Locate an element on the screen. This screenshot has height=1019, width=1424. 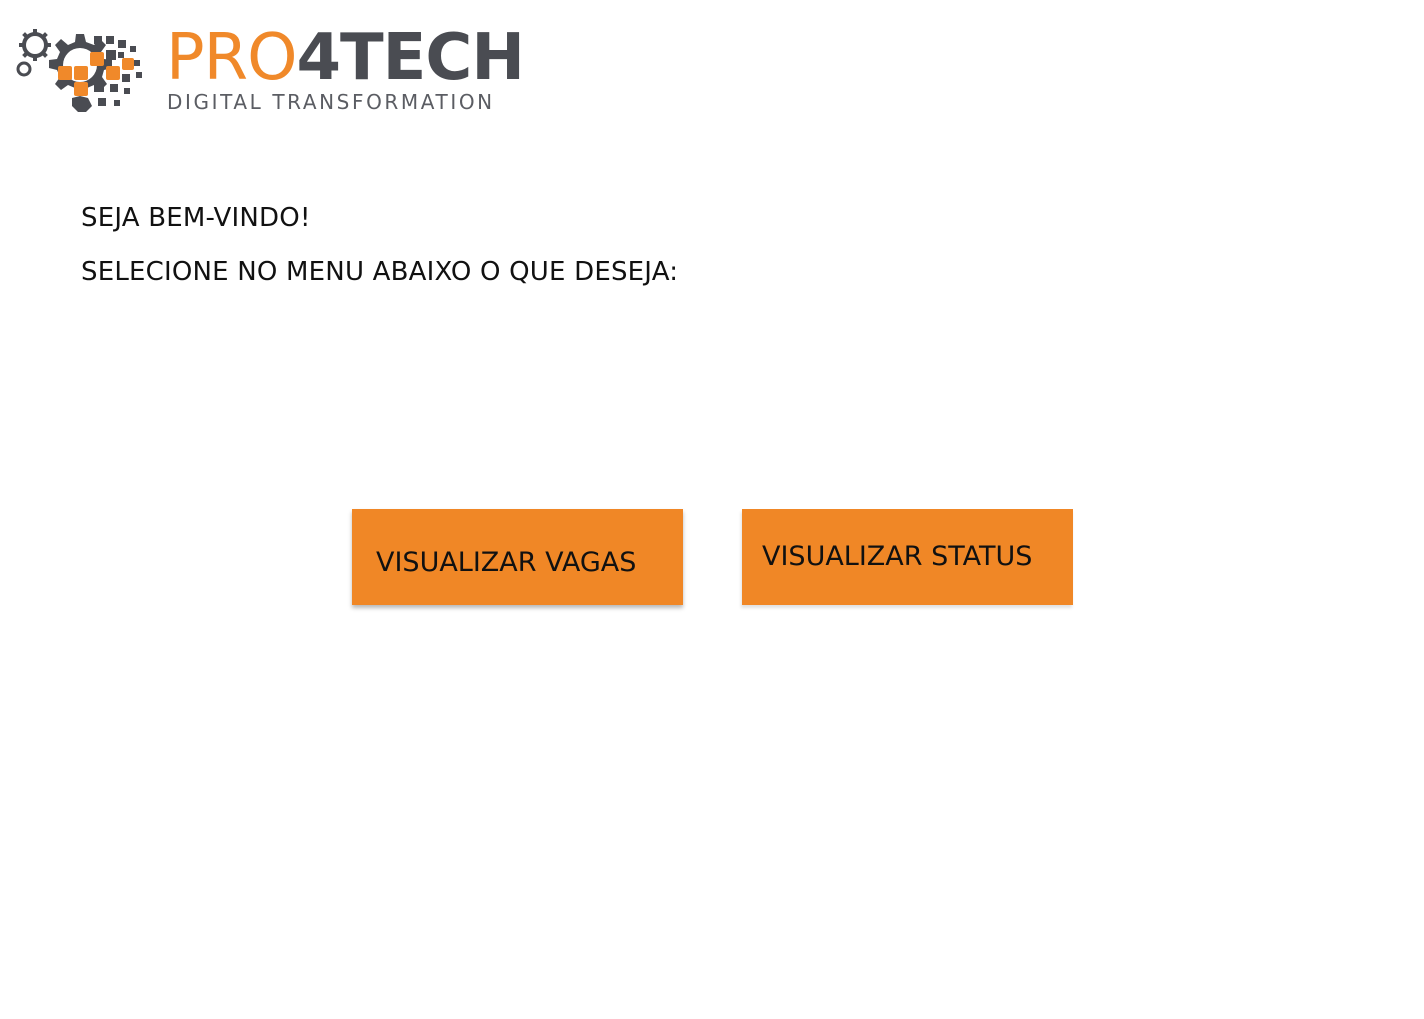
brand-name: PRO4TECH is located at coordinates (345, 58).